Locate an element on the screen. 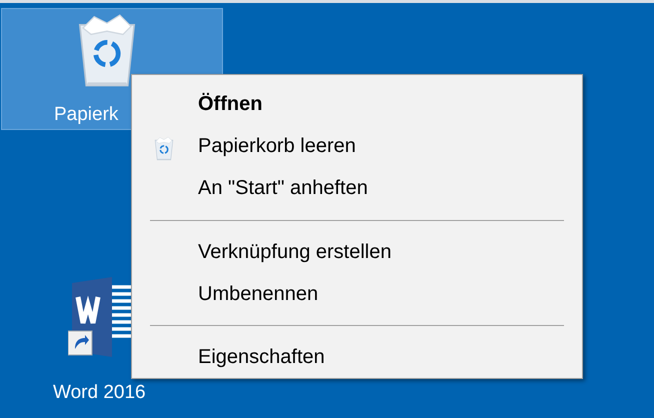  menu-item: An "Start" anheften is located at coordinates (357, 188).